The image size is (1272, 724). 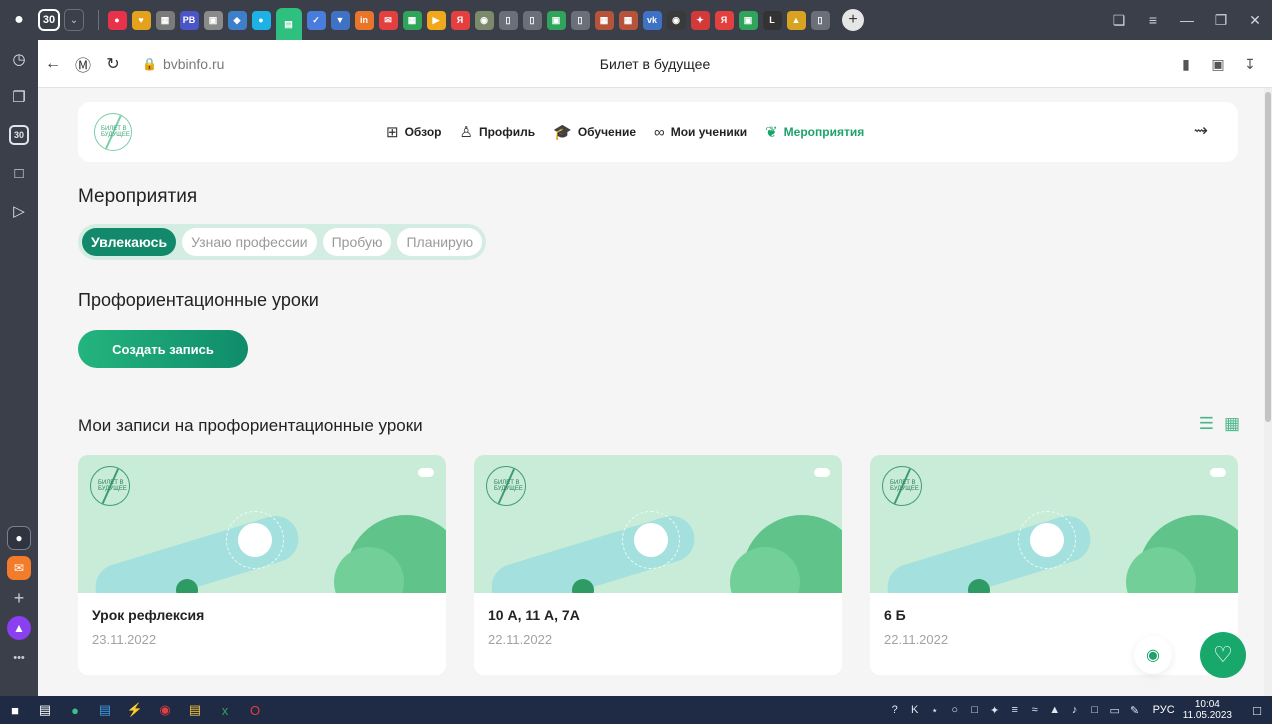 What do you see at coordinates (165, 710) in the screenshot?
I see `yandex-browser-icon: ◉` at bounding box center [165, 710].